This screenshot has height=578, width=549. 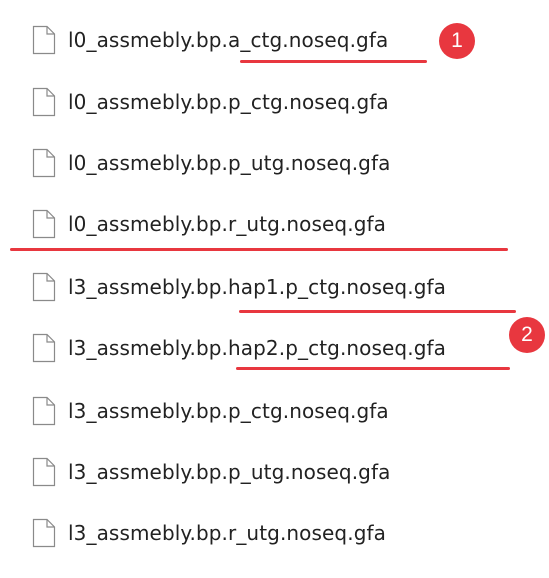 I want to click on file-item: l3_assmebly.bp.p_ctg.noseq.gfa, so click(x=274, y=412).